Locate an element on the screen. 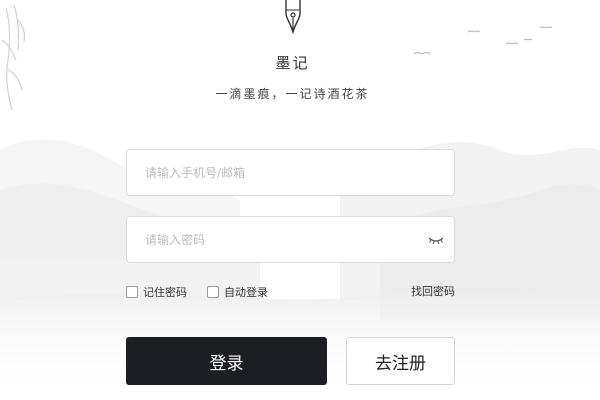 Image resolution: width=600 pixels, height=400 pixels. app-slogan: 一滴墨痕，一记诗酒花茶 is located at coordinates (292, 94).